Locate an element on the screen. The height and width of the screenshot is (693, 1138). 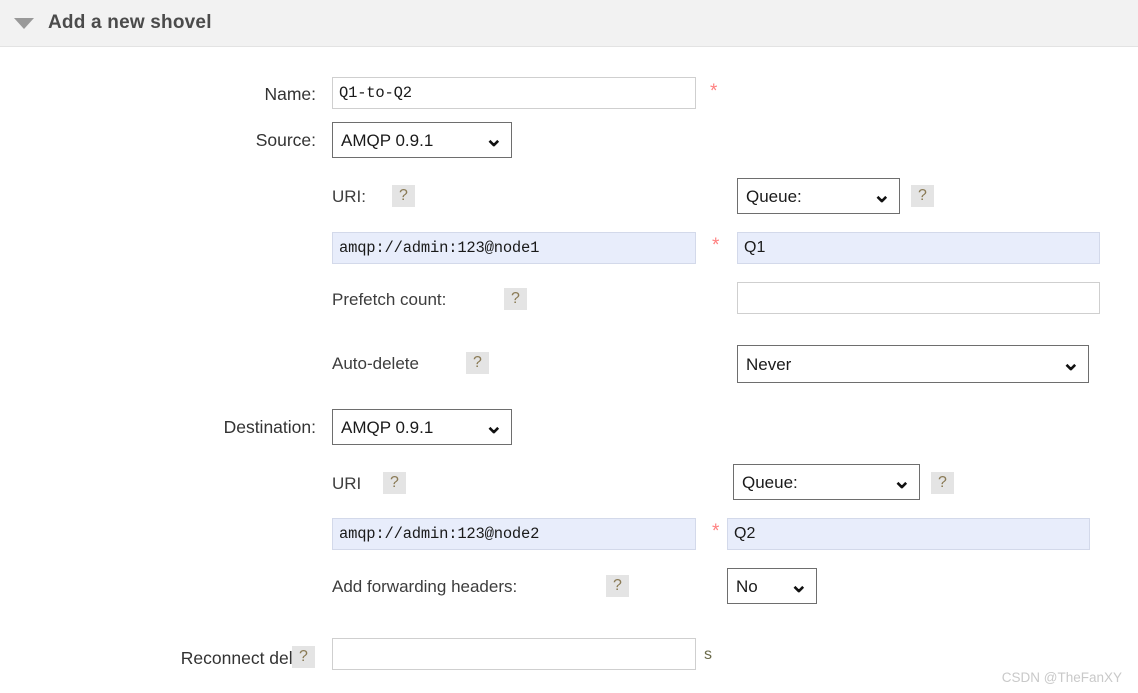
section-header: Add a new shovel is located at coordinates (569, 23).